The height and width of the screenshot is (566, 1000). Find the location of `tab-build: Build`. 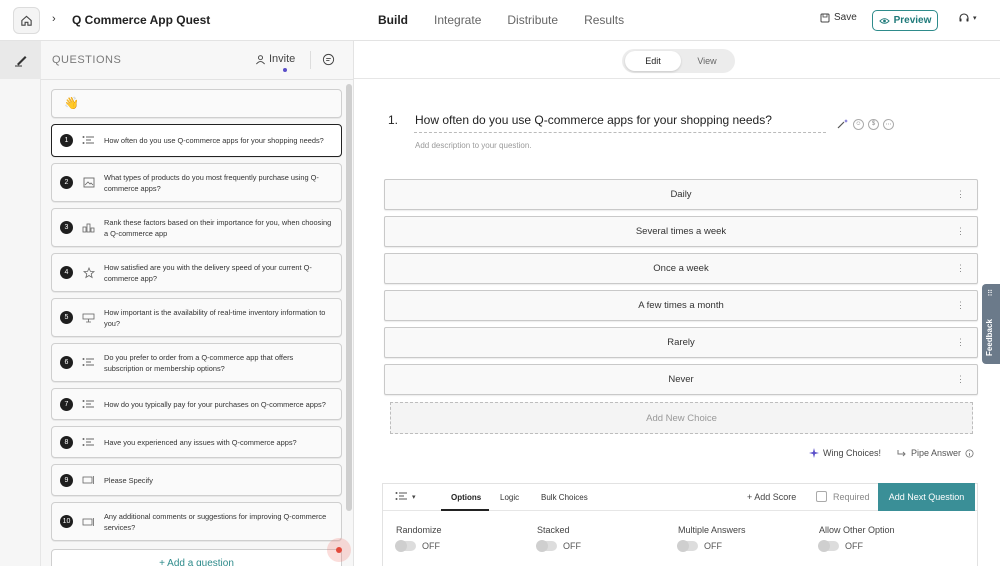

tab-build: Build is located at coordinates (393, 20).